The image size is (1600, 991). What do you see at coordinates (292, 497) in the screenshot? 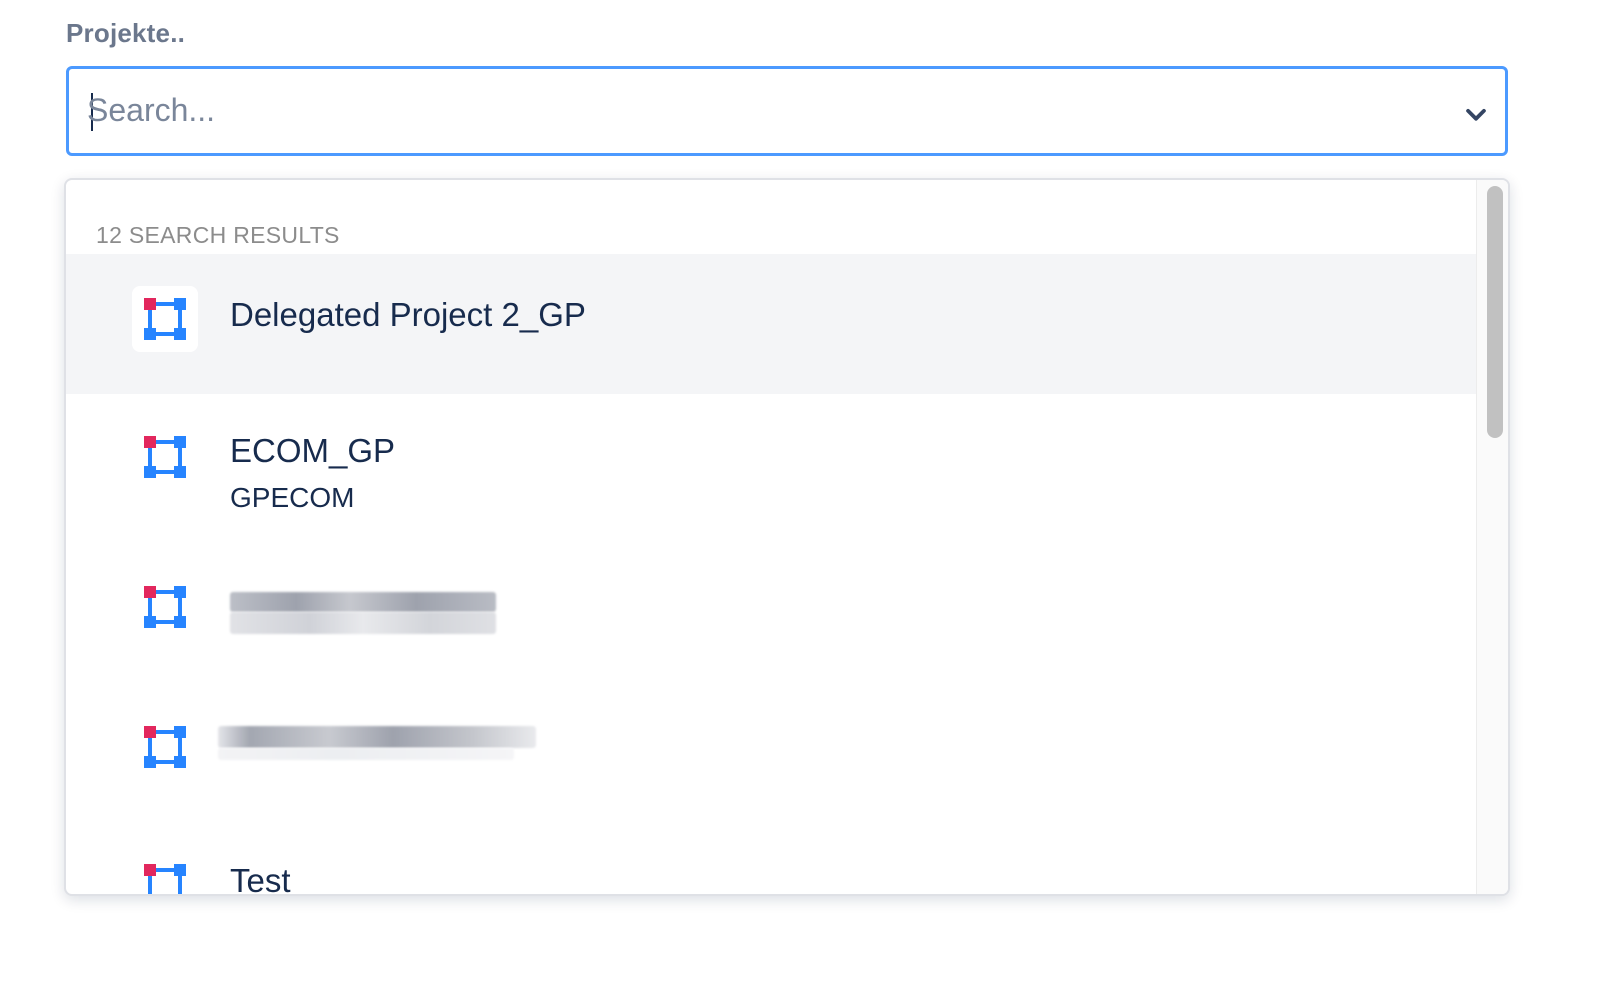
I see `option-key: GPECOM` at bounding box center [292, 497].